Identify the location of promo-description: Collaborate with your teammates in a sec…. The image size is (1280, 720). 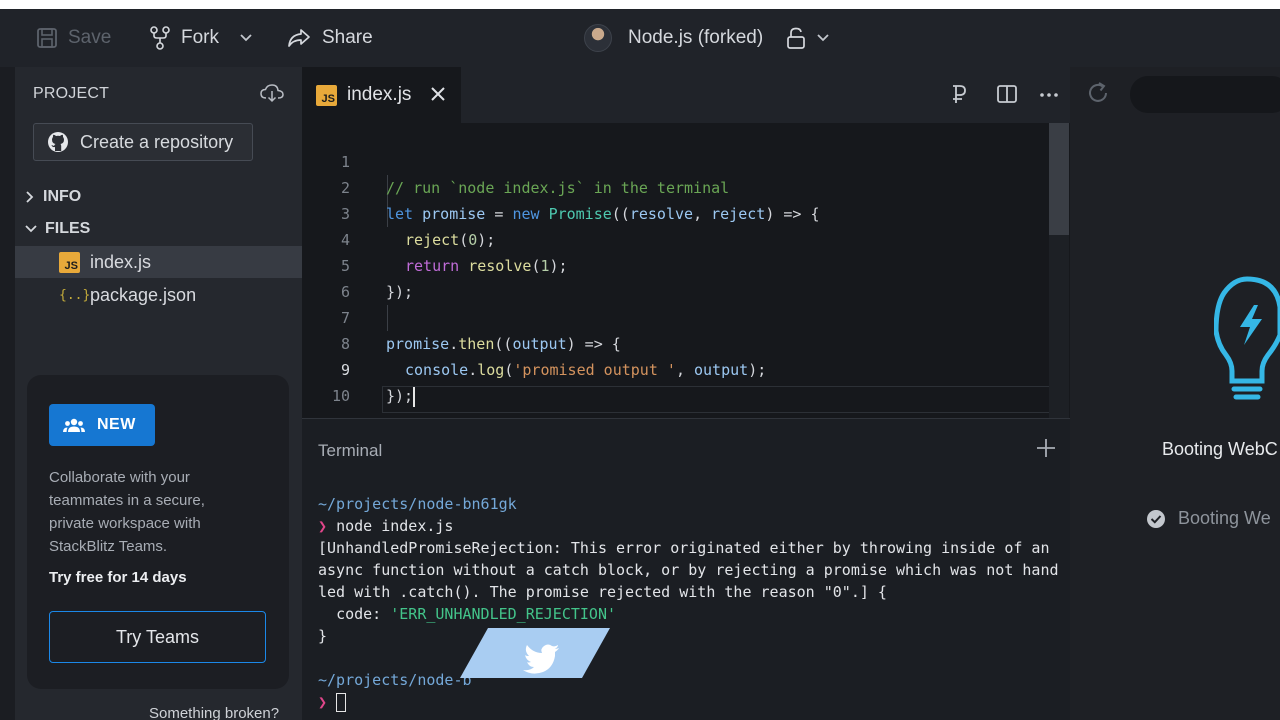
(127, 512).